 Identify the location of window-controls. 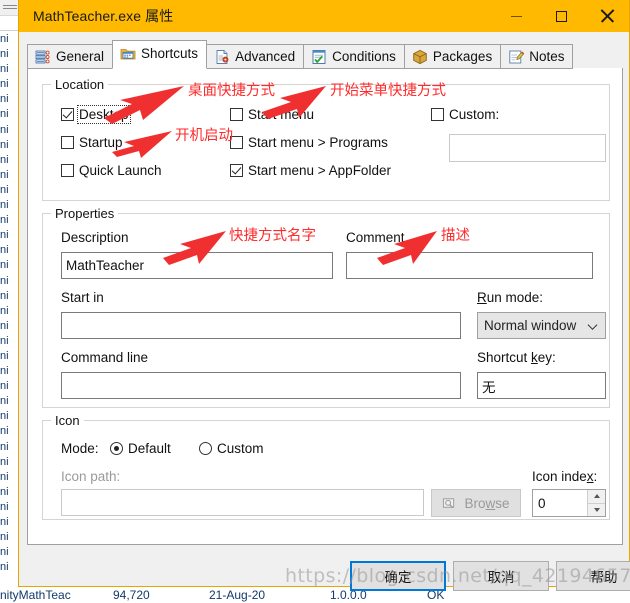
(561, 16).